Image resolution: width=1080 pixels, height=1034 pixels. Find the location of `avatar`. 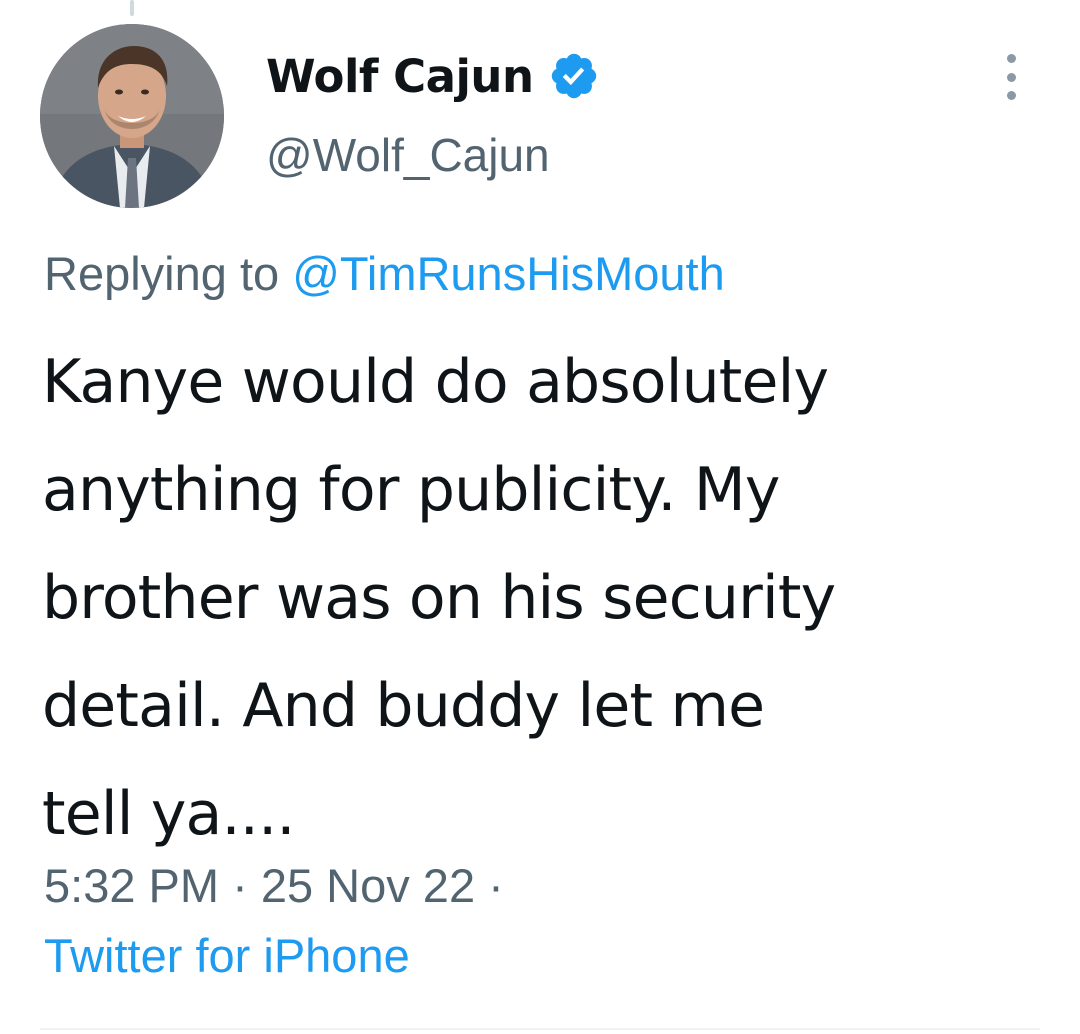

avatar is located at coordinates (132, 116).